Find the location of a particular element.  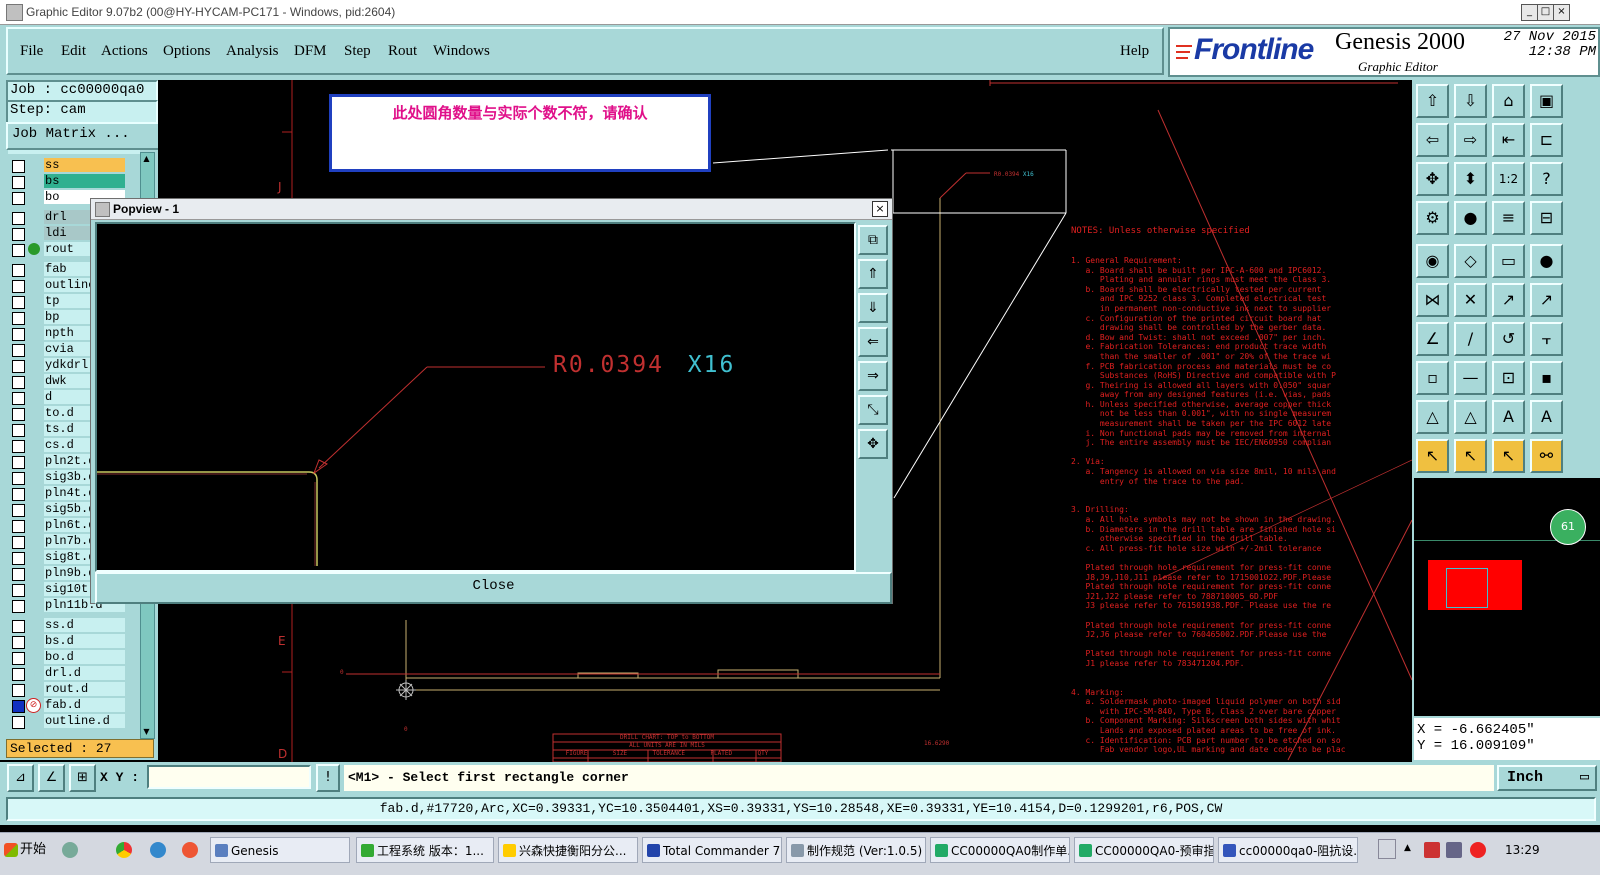

menu-file: File is located at coordinates (31, 51).